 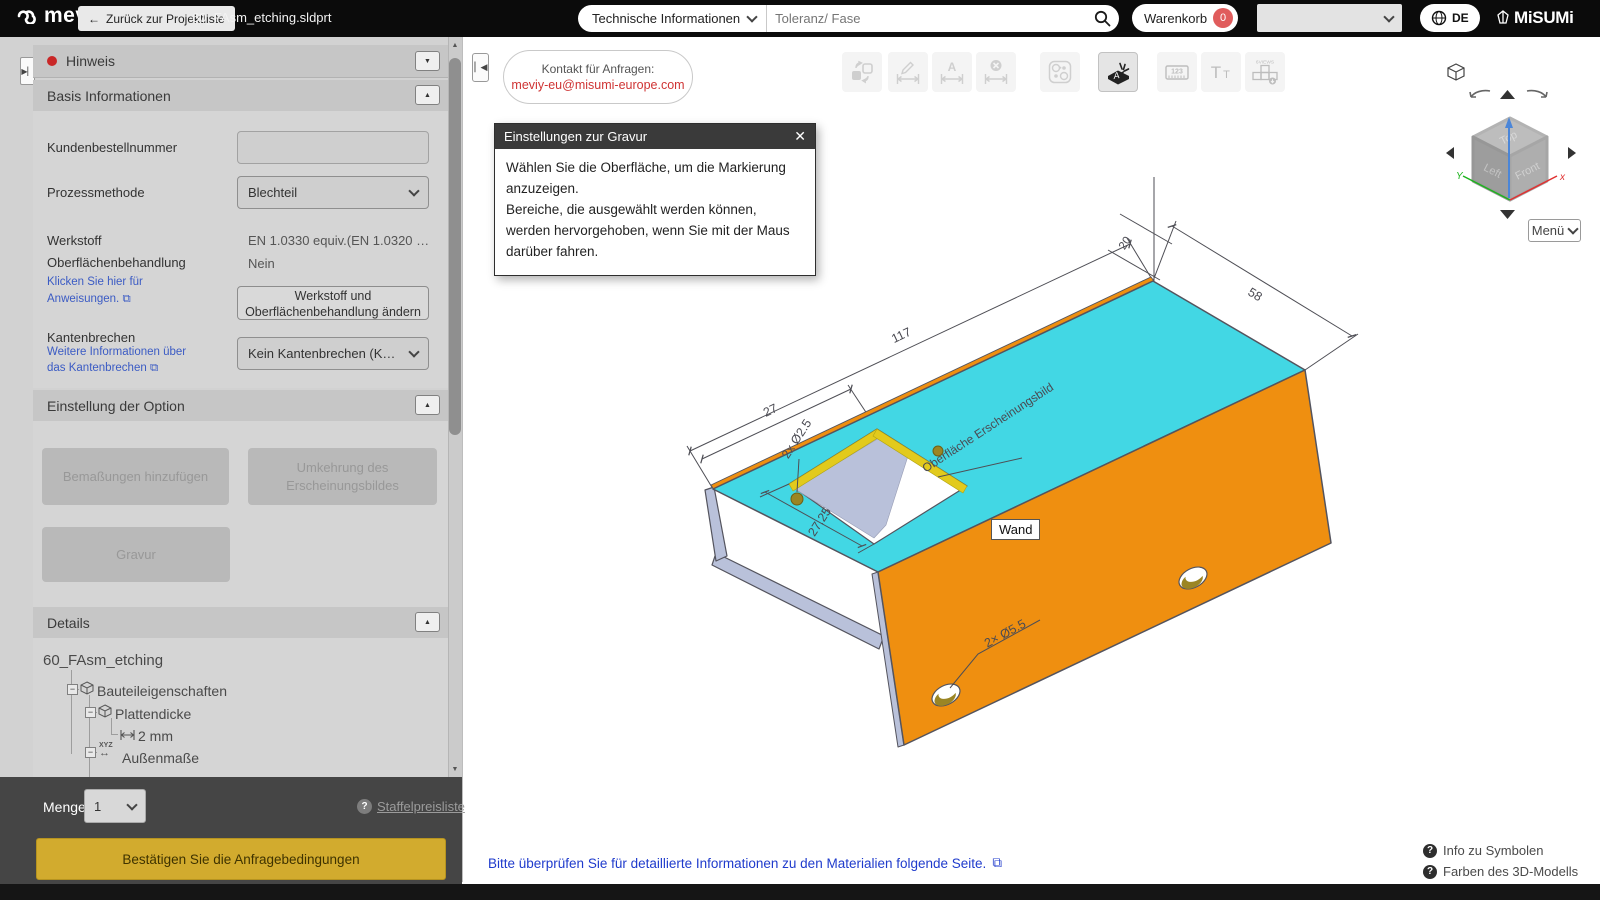 What do you see at coordinates (115, 806) in the screenshot?
I see `quantity-select: 1` at bounding box center [115, 806].